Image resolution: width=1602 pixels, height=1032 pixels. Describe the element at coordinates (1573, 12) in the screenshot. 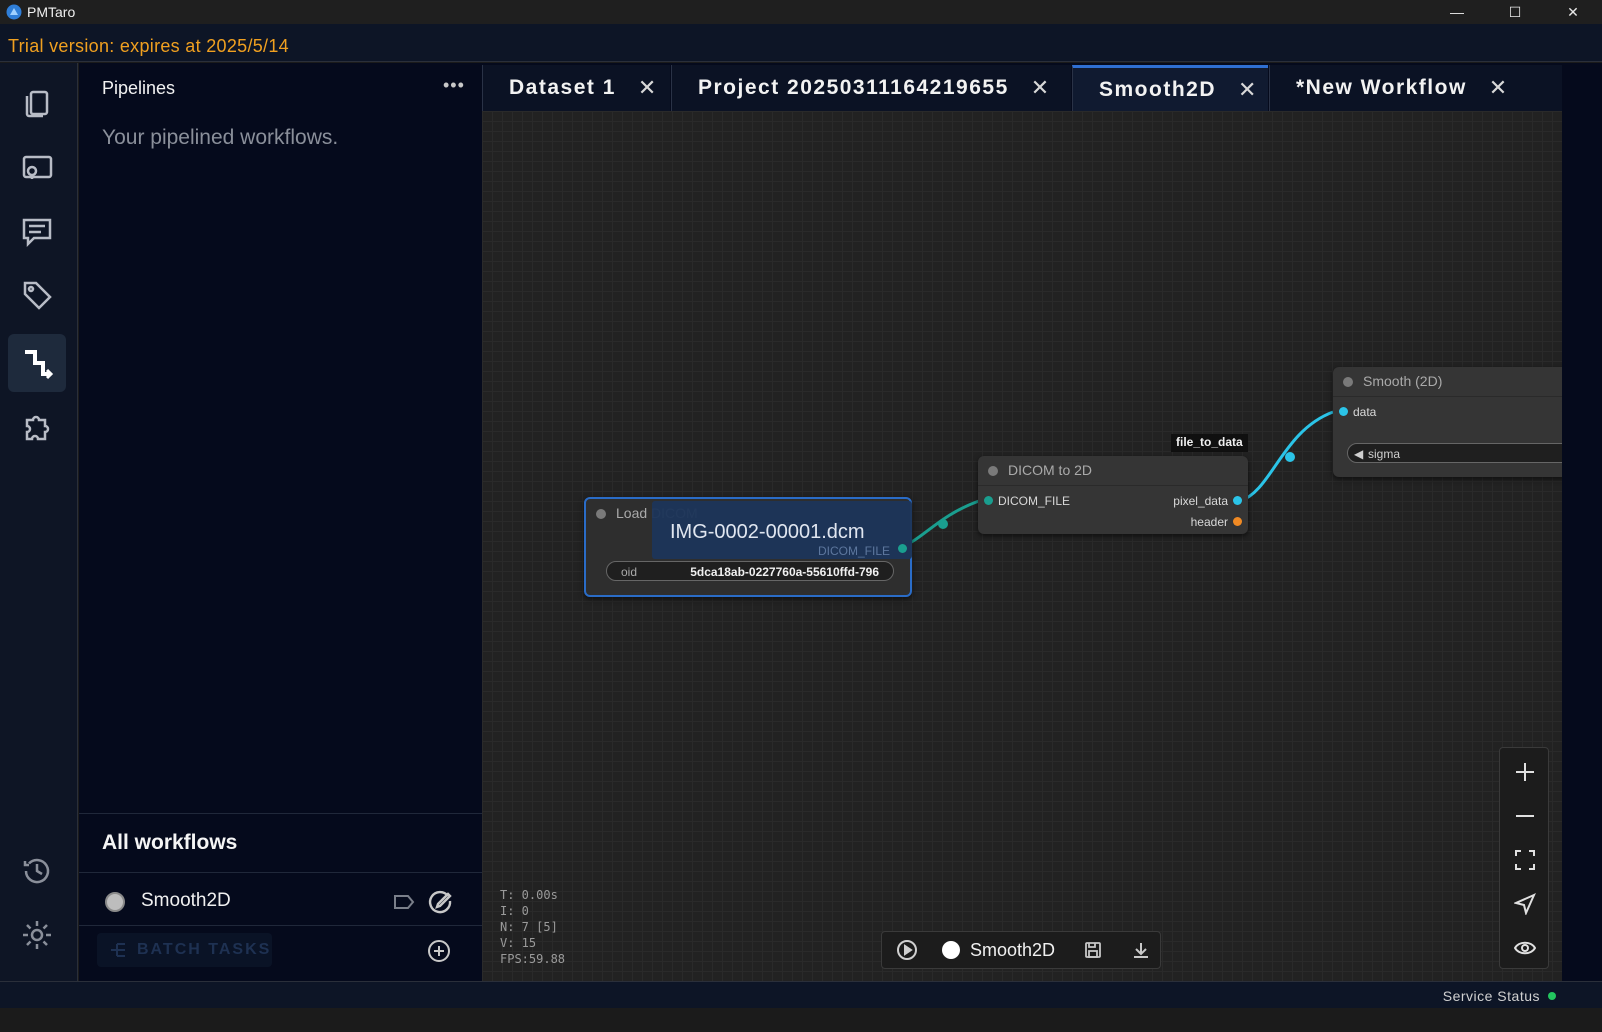

I see `close-window-button: ✕` at that location.